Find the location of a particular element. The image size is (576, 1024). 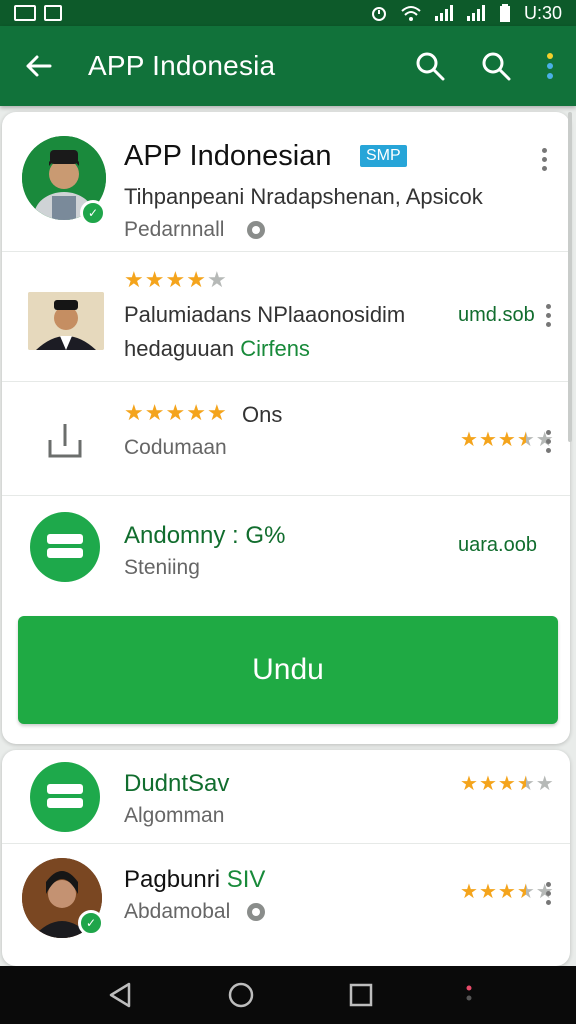

list-item-app: ✓ Pagbunri SIV Abdamobal ★ ★ ★ ★ ★ is located at coordinates (286, 905).